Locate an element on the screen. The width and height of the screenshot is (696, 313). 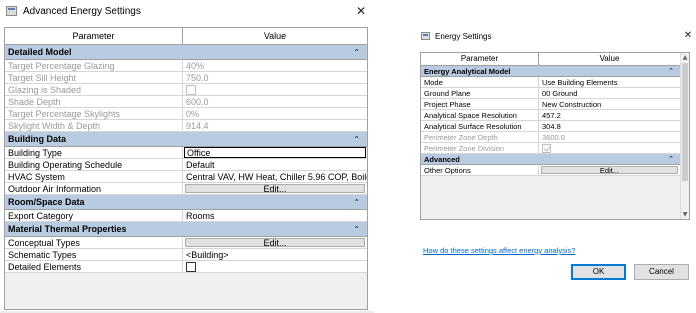
param-label: Glazing is Shaded is located at coordinates (94, 89).